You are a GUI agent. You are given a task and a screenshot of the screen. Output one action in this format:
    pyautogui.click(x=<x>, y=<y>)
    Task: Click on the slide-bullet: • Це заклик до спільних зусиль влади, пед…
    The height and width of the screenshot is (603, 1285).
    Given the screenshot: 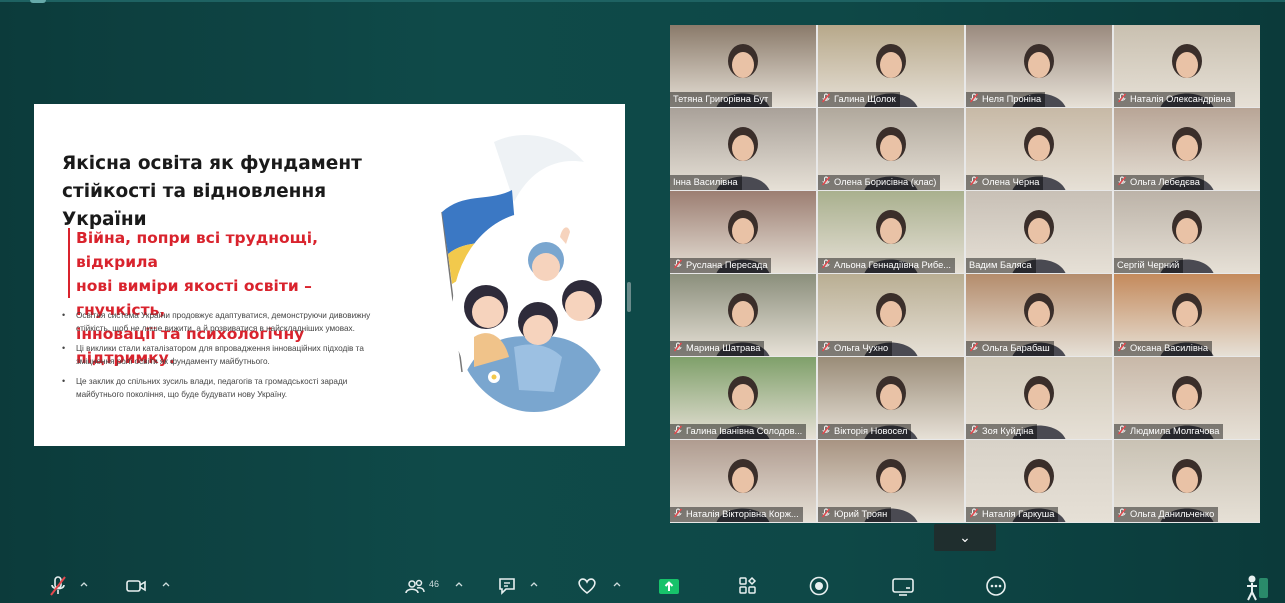 What is the action you would take?
    pyautogui.click(x=217, y=388)
    